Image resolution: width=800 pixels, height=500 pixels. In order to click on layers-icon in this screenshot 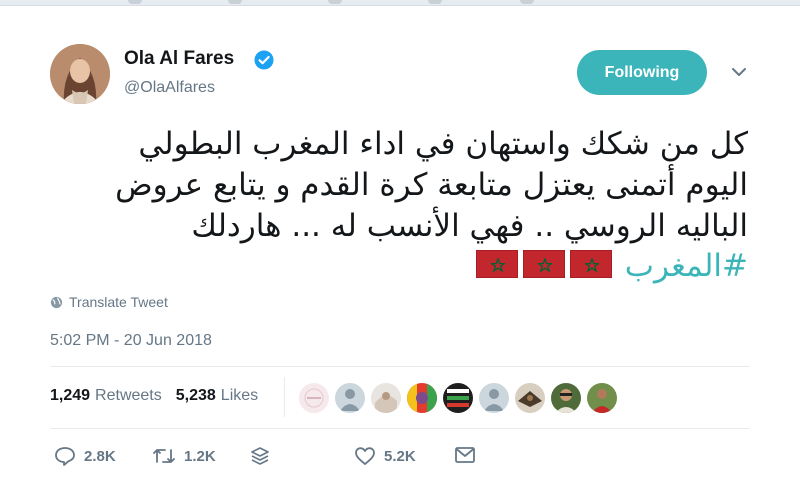, I will do `click(260, 456)`.